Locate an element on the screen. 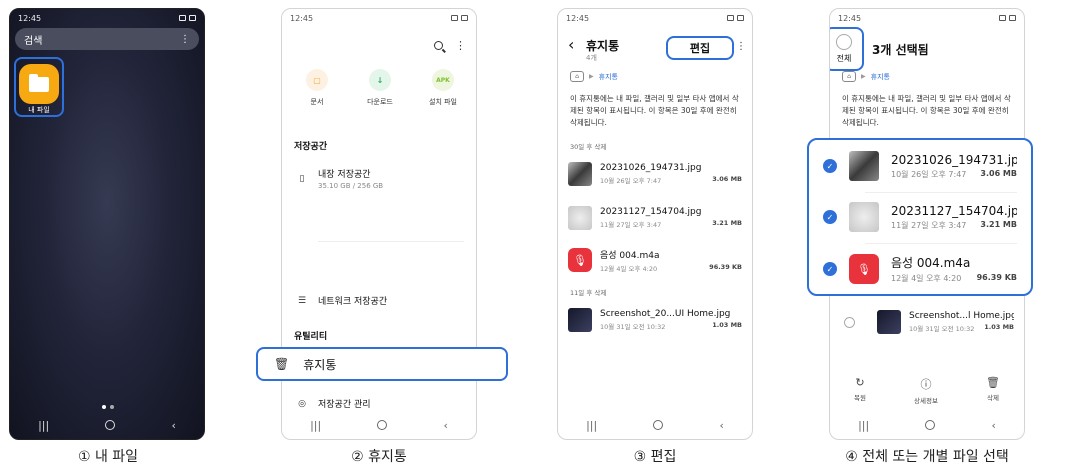  file-name: 20231127_154704.jpg is located at coordinates (954, 210).